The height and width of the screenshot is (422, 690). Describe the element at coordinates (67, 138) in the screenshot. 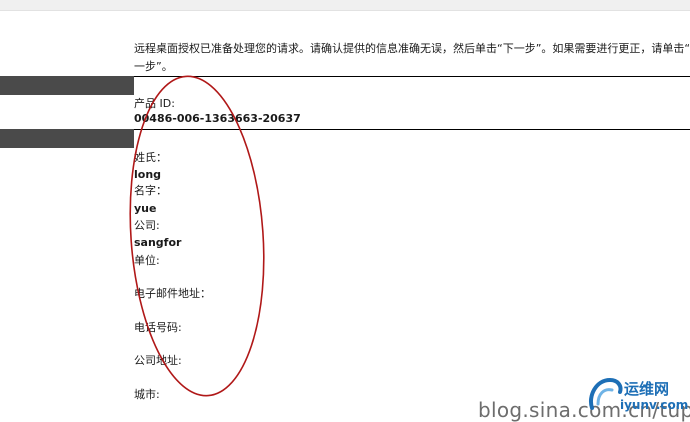

I see `sidebar-bar-lower` at that location.